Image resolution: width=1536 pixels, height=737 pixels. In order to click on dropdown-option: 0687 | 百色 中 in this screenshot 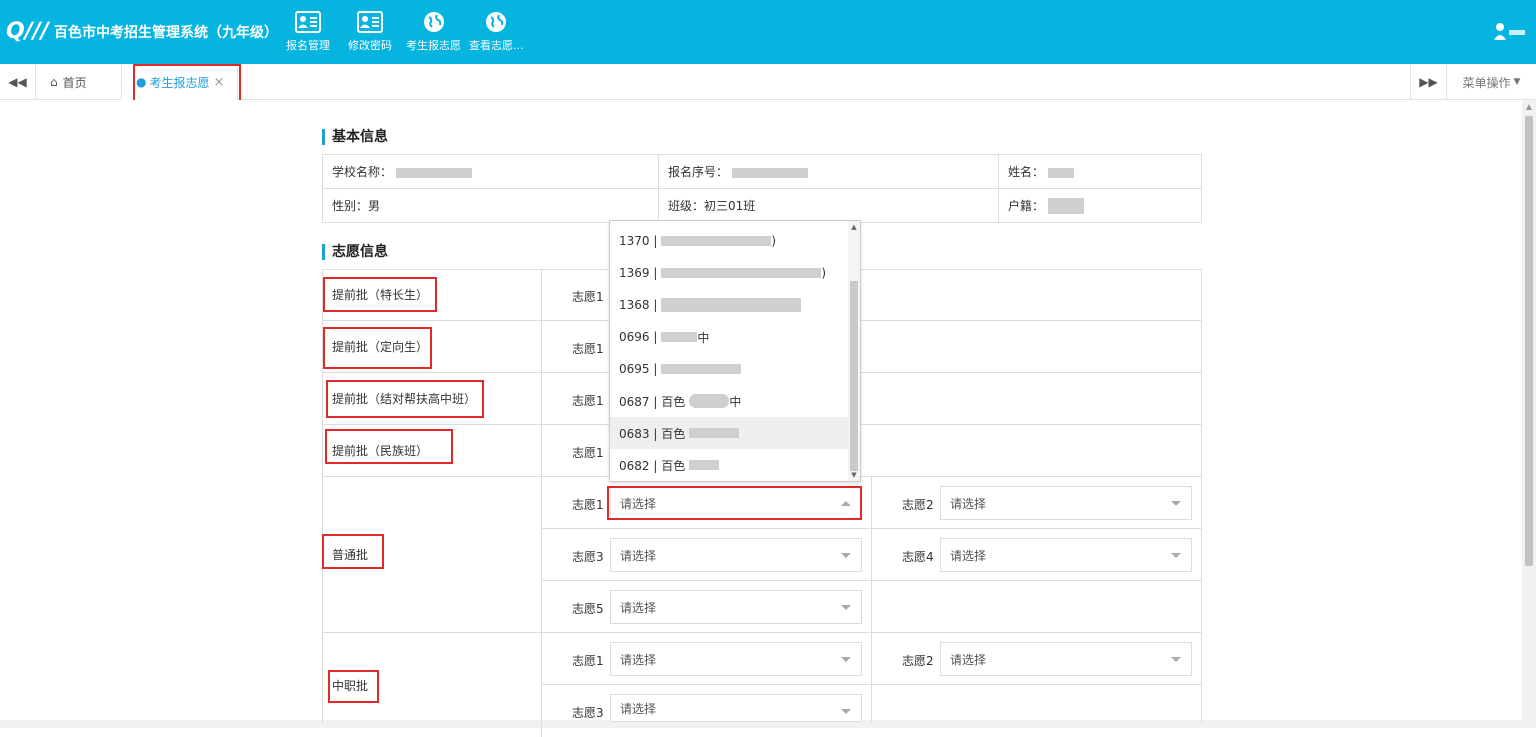, I will do `click(729, 401)`.